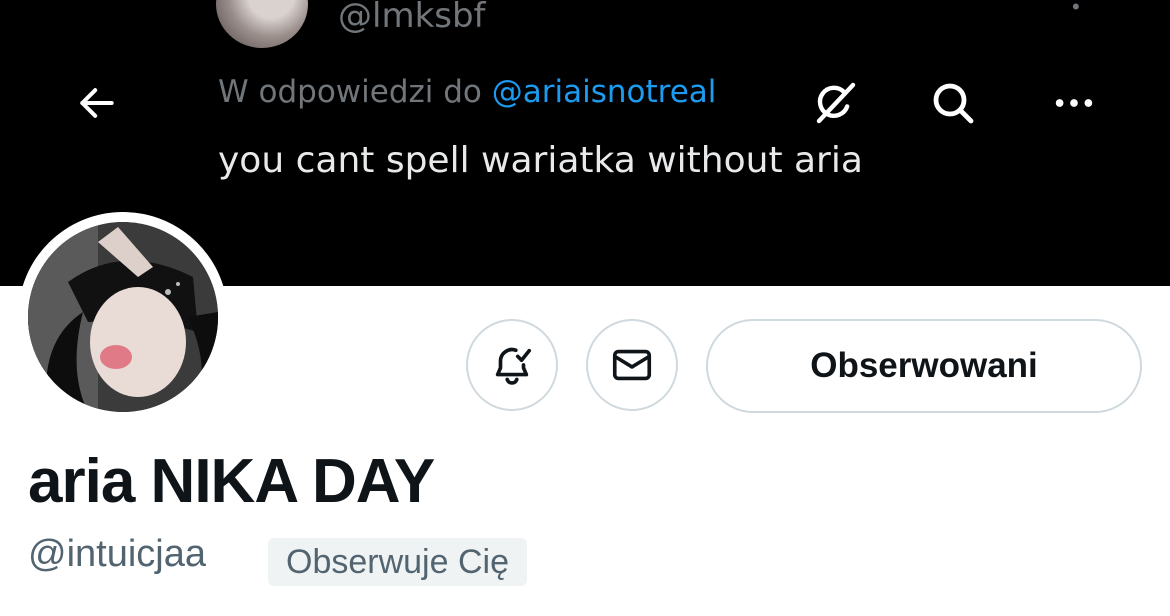 This screenshot has width=1170, height=616. I want to click on grok-icon, so click(836, 103).